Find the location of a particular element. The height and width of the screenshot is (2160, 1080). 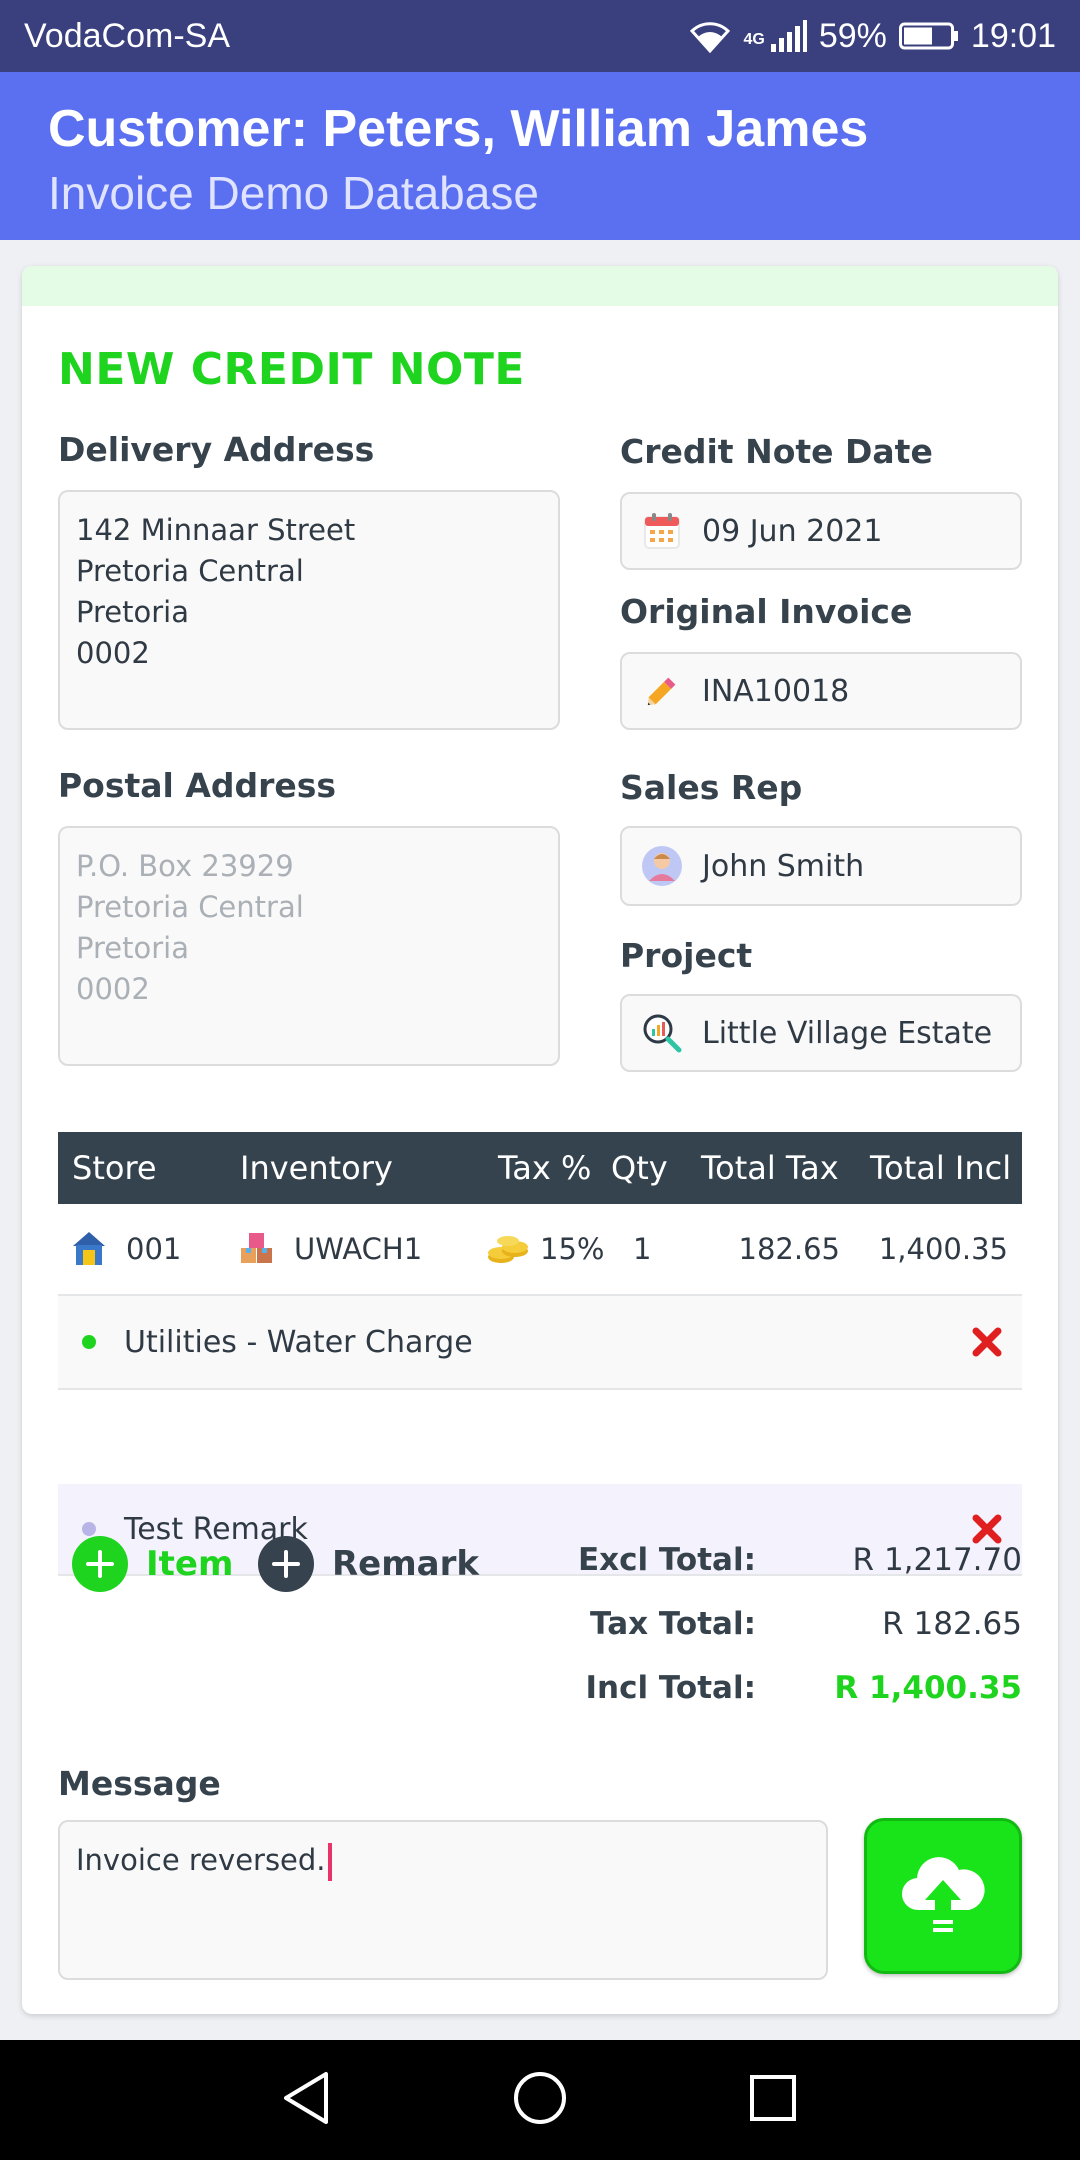

col-total-incl: Total Incl is located at coordinates (941, 1168).